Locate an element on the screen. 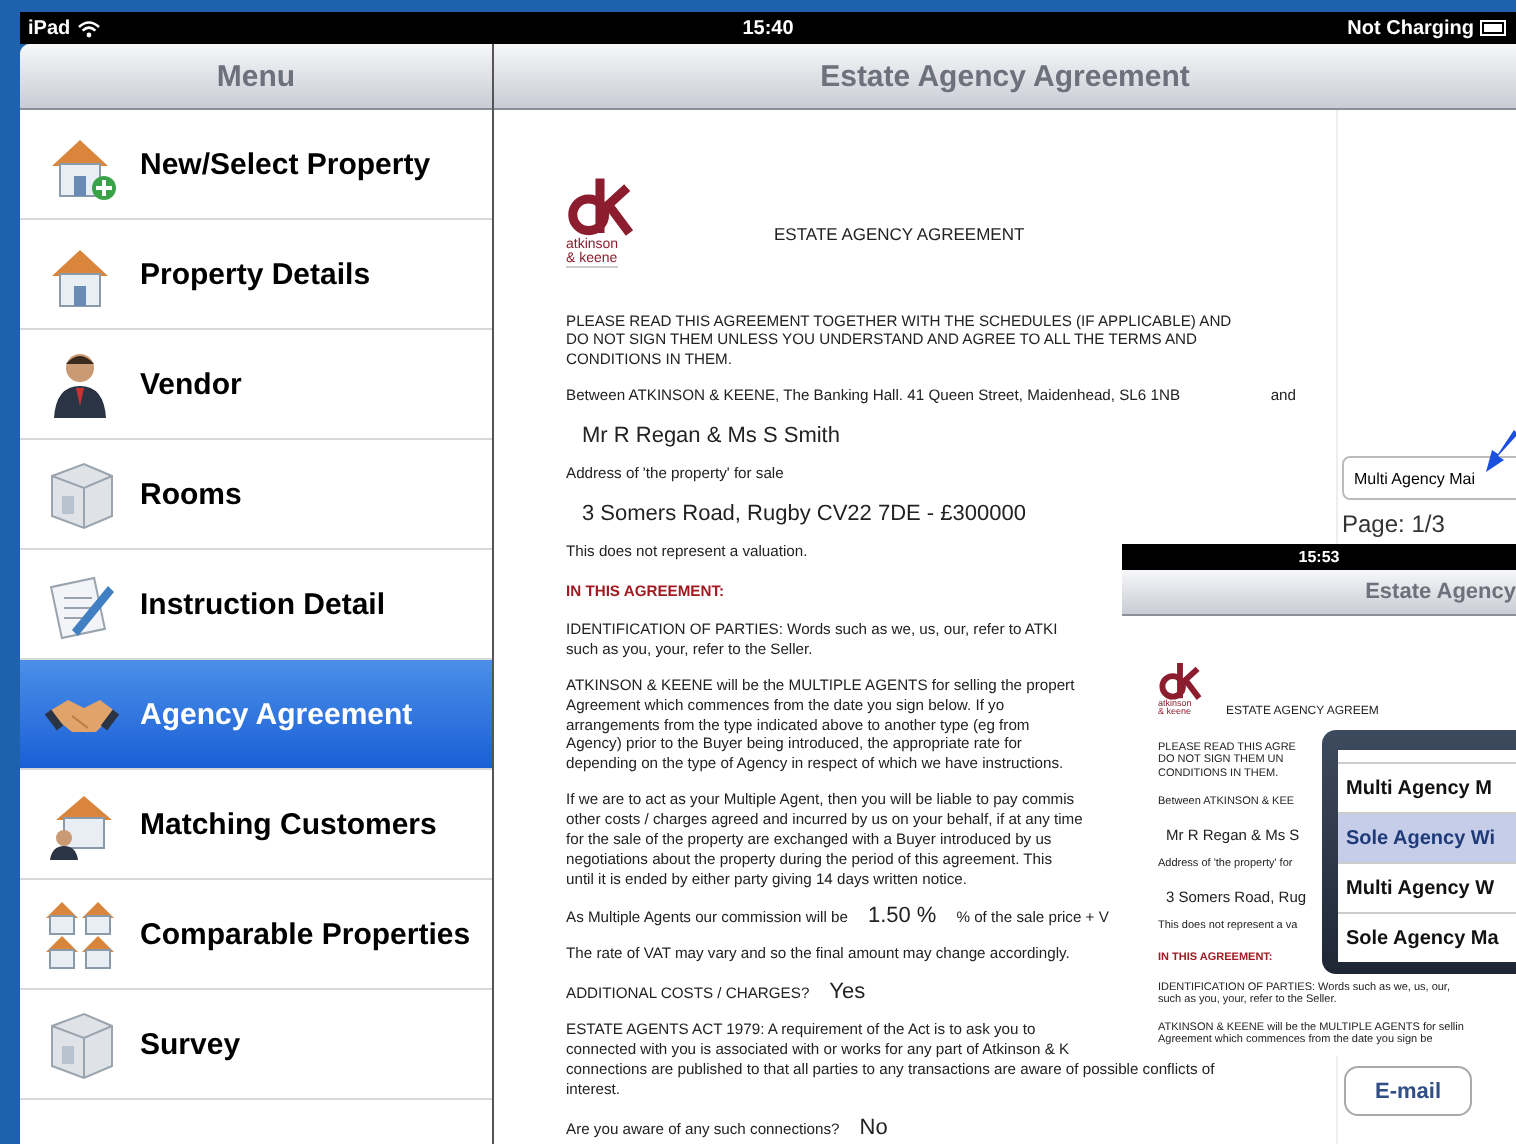  sidebar-item: Vendor is located at coordinates (256, 385).